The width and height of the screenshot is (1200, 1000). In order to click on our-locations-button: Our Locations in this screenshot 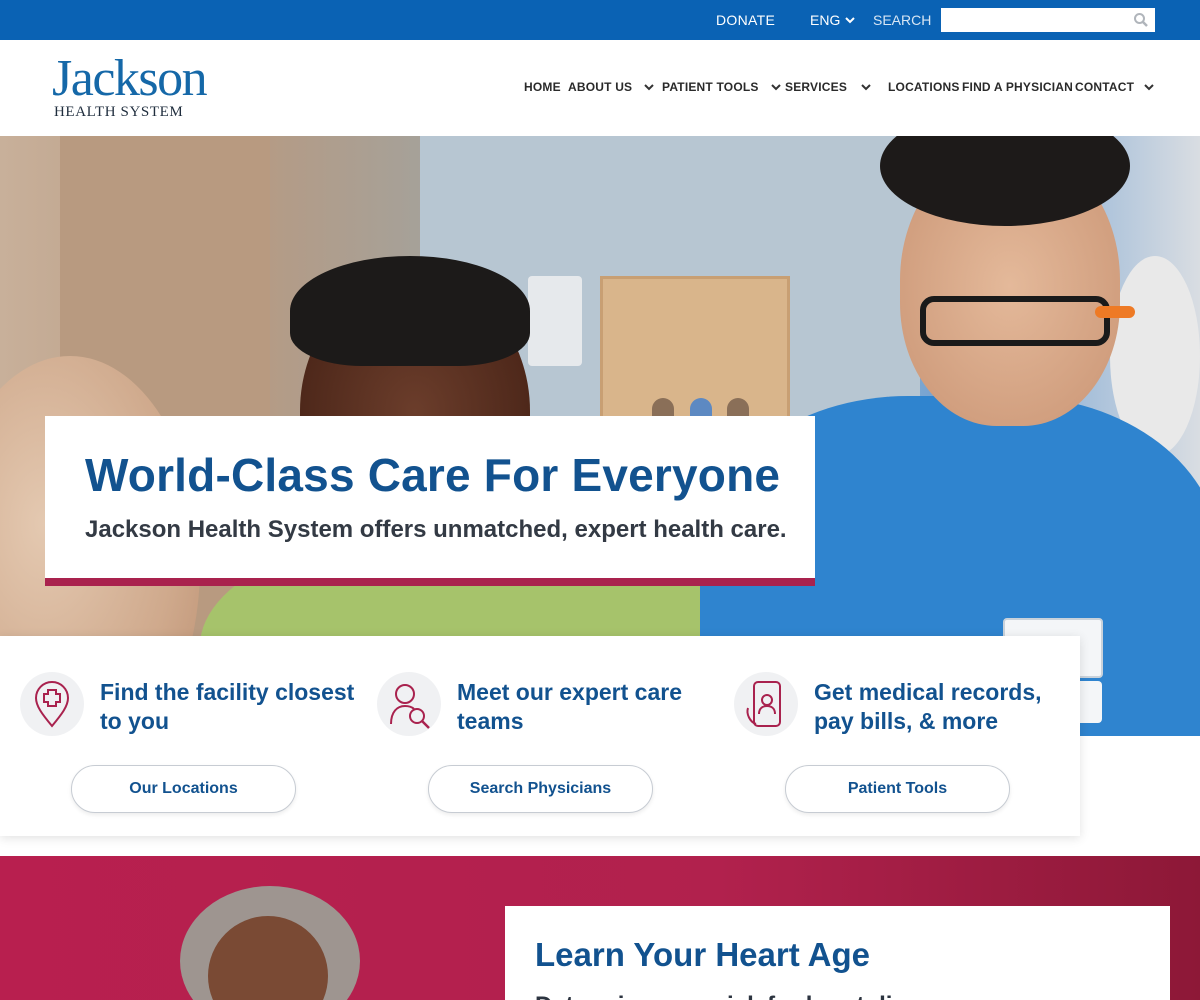, I will do `click(183, 789)`.